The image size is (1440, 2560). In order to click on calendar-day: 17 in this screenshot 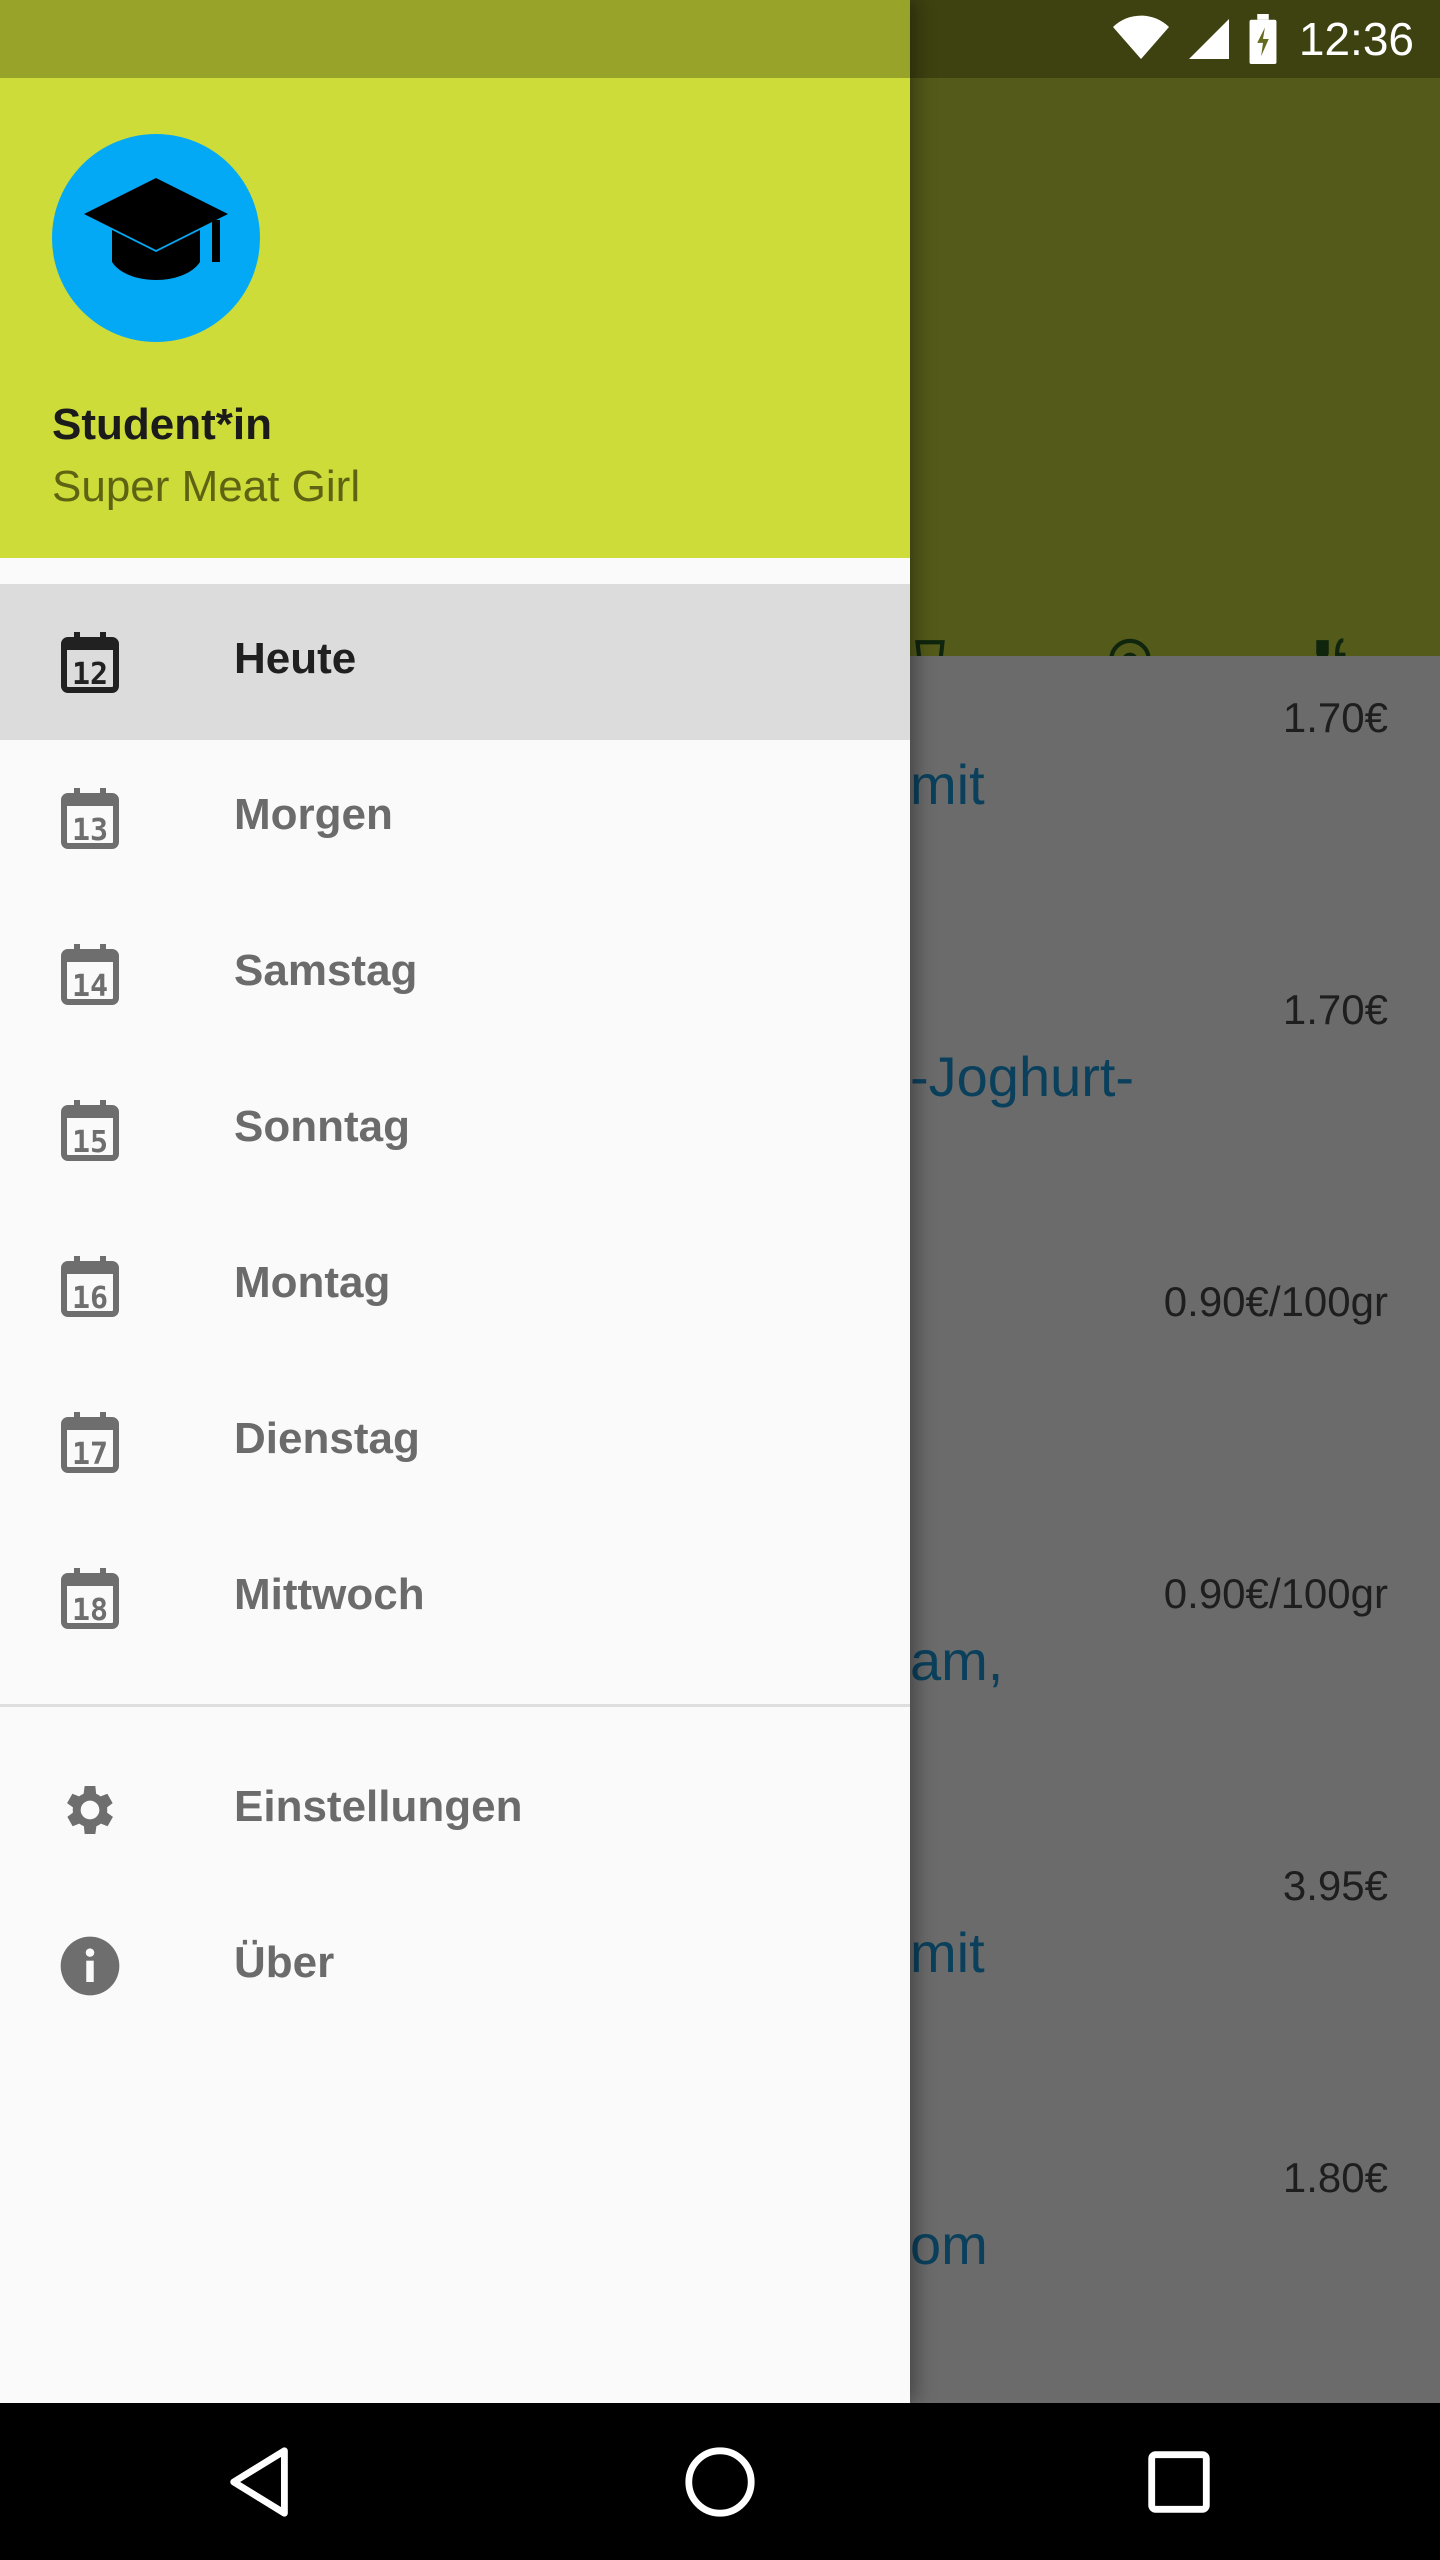, I will do `click(90, 1454)`.